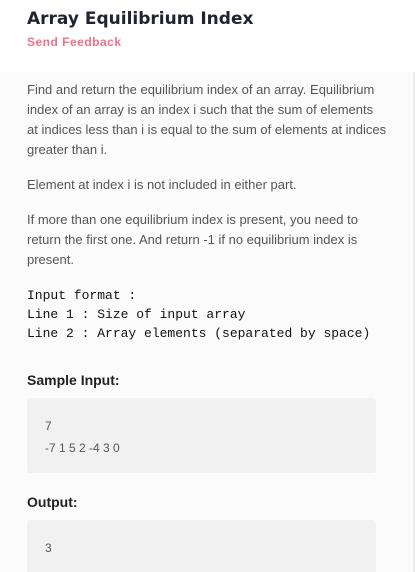 This screenshot has width=415, height=572. Describe the element at coordinates (82, 295) in the screenshot. I see `input-format-heading: Input format :` at that location.